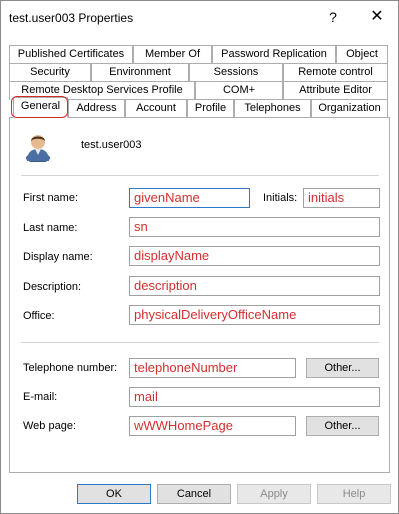 This screenshot has height=514, width=399. What do you see at coordinates (172, 54) in the screenshot?
I see `tab-member-of: Member Of` at bounding box center [172, 54].